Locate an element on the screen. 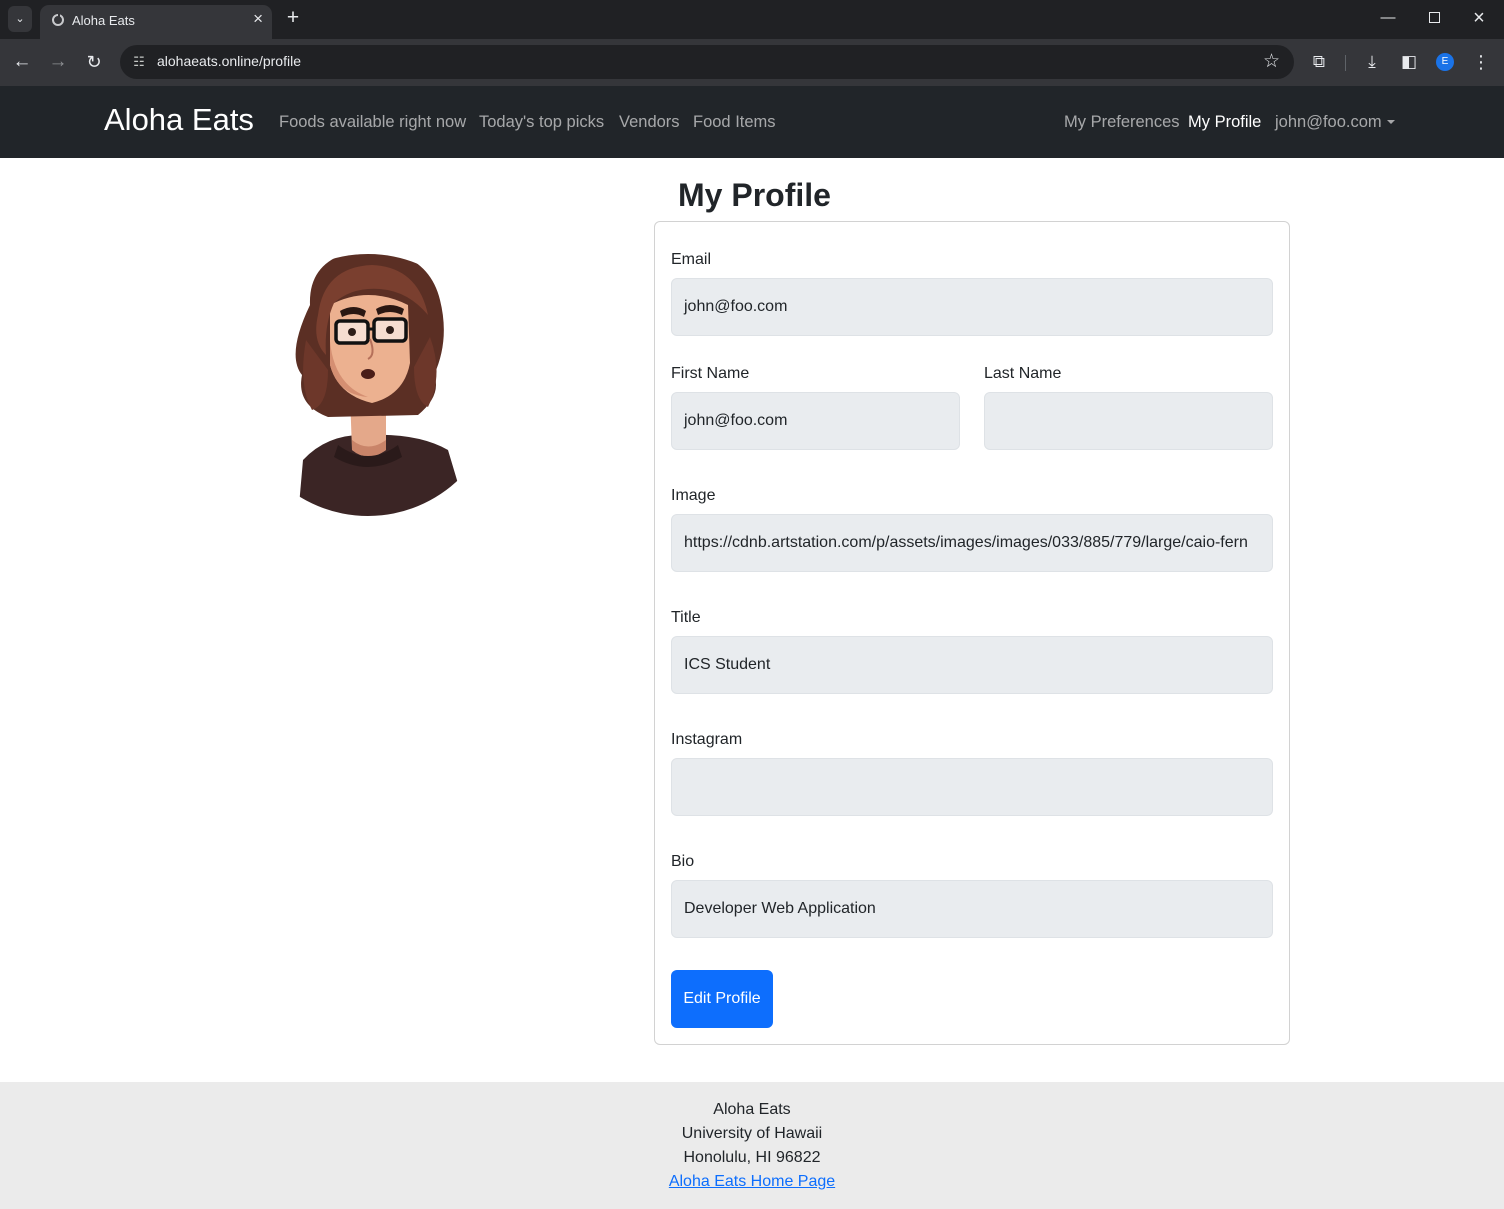 This screenshot has height=1209, width=1504. footer-link-row: Aloha Eats Home Page is located at coordinates (752, 1182).